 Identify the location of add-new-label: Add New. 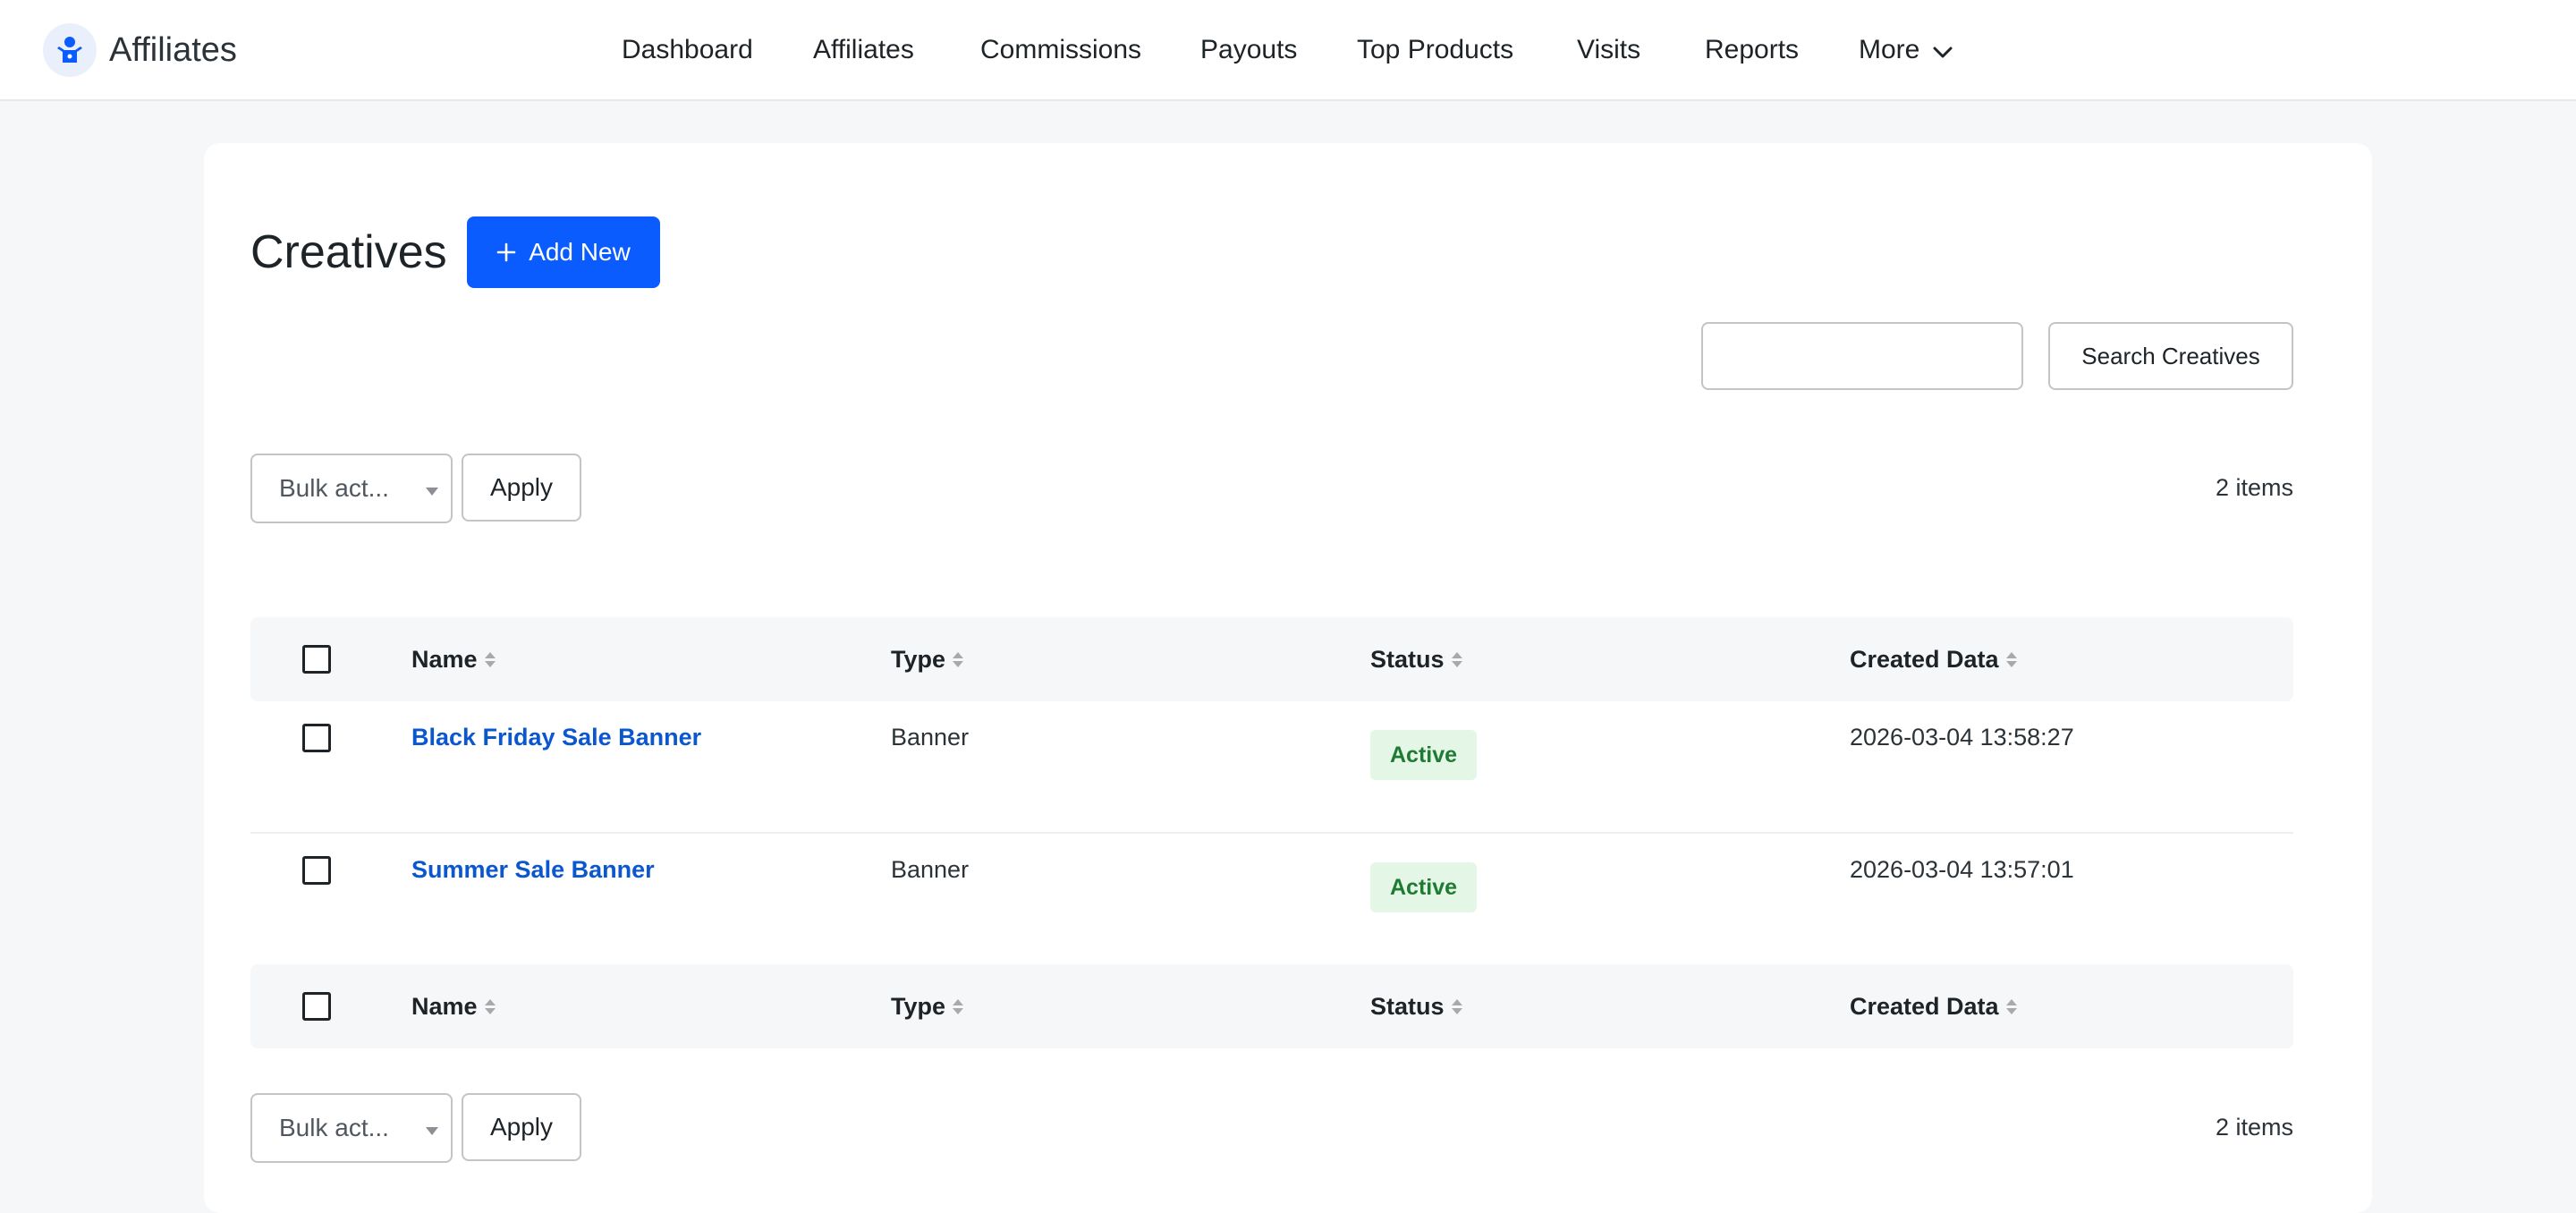
(580, 252).